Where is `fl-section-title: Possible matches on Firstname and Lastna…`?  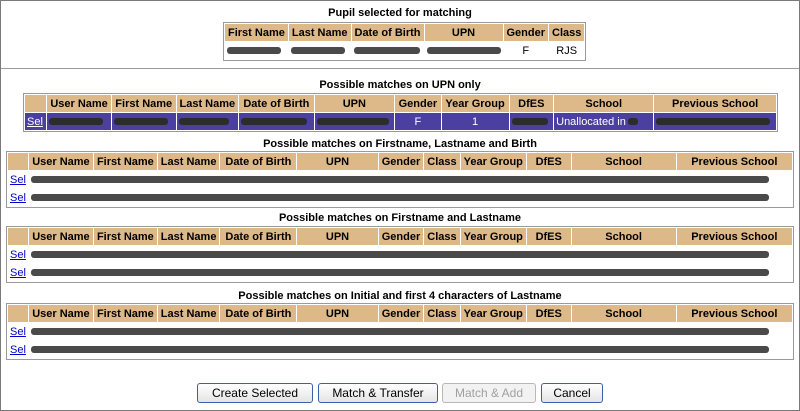
fl-section-title: Possible matches on Firstname and Lastna… is located at coordinates (400, 218).